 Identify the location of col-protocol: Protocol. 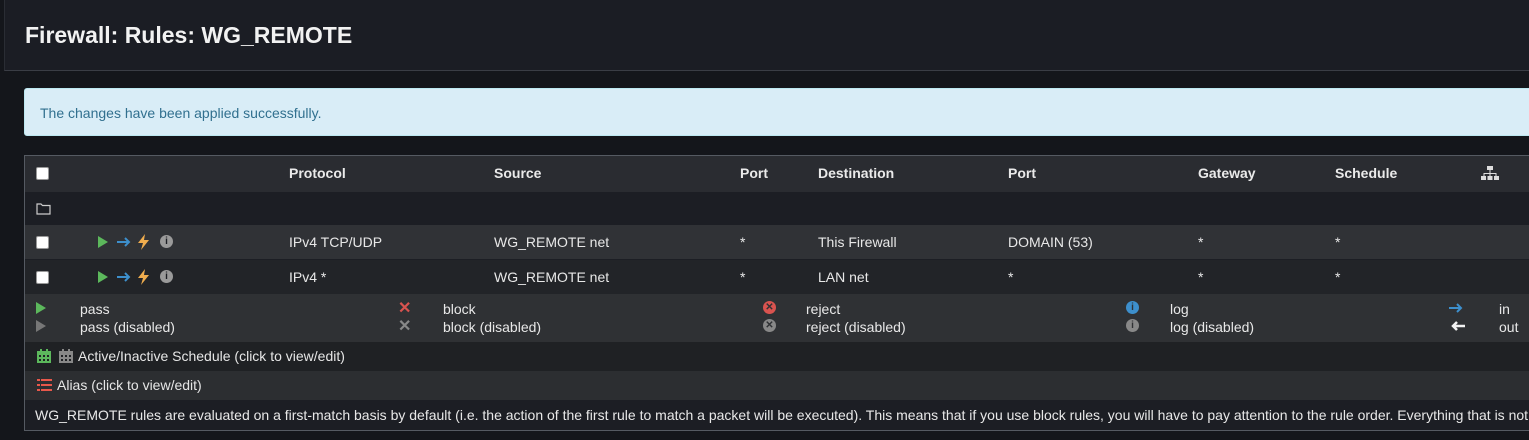
(317, 173).